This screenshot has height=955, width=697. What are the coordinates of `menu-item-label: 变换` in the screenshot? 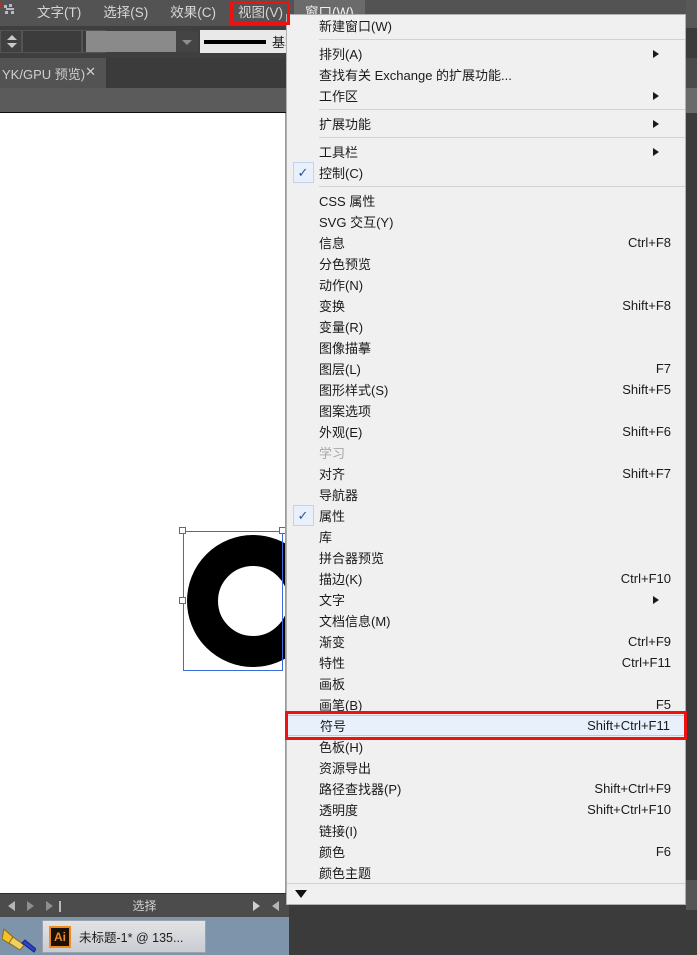 It's located at (332, 306).